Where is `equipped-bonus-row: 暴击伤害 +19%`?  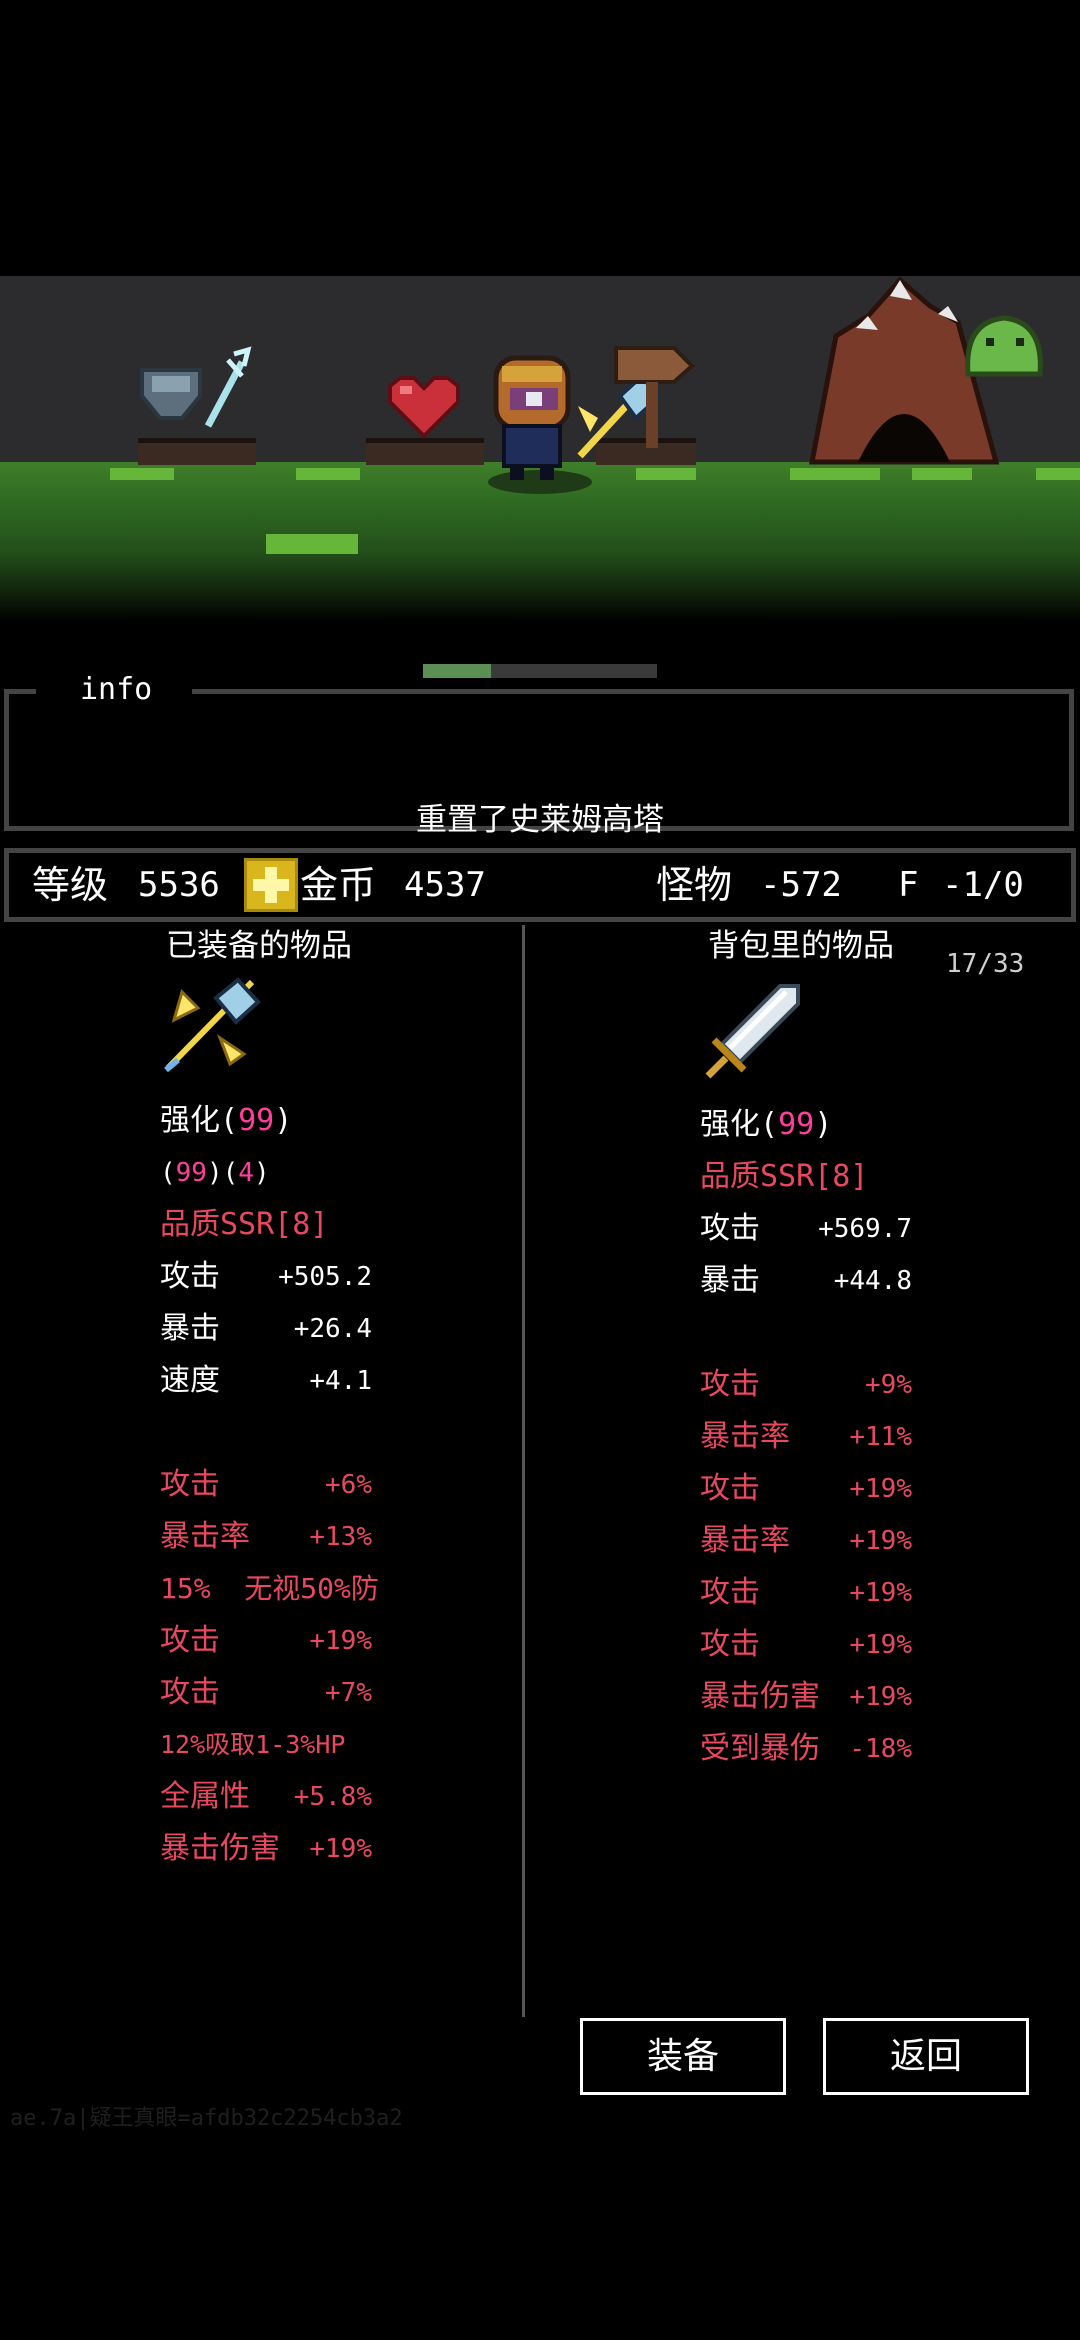
equipped-bonus-row: 暴击伤害 +19% is located at coordinates (266, 1849).